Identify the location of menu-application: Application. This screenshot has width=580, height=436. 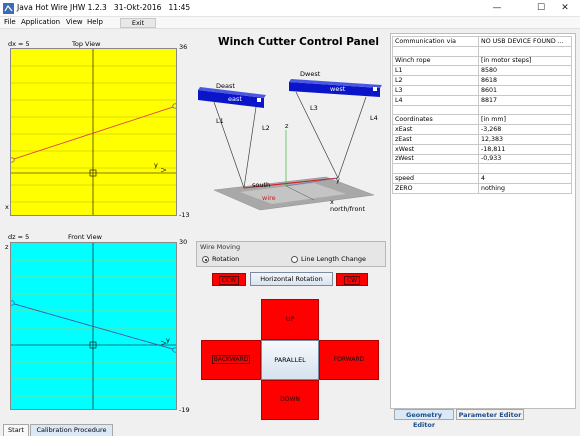
(40, 22).